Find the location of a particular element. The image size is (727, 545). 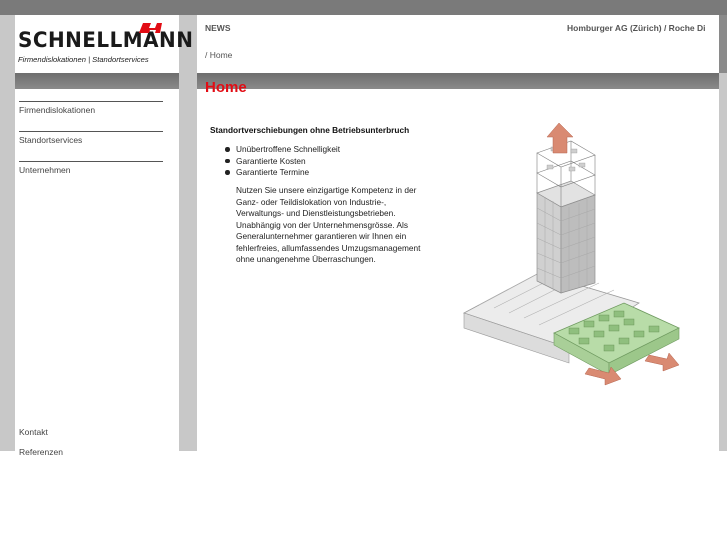

sidebar-header-shadow is located at coordinates (97, 81).